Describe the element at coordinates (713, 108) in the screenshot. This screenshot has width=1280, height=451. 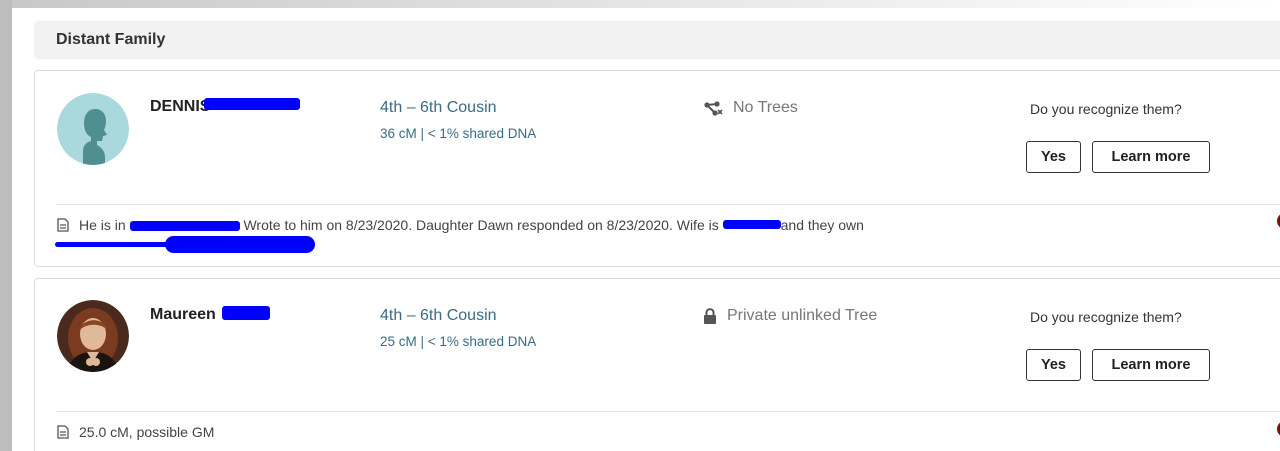
I see `no-trees-icon` at that location.